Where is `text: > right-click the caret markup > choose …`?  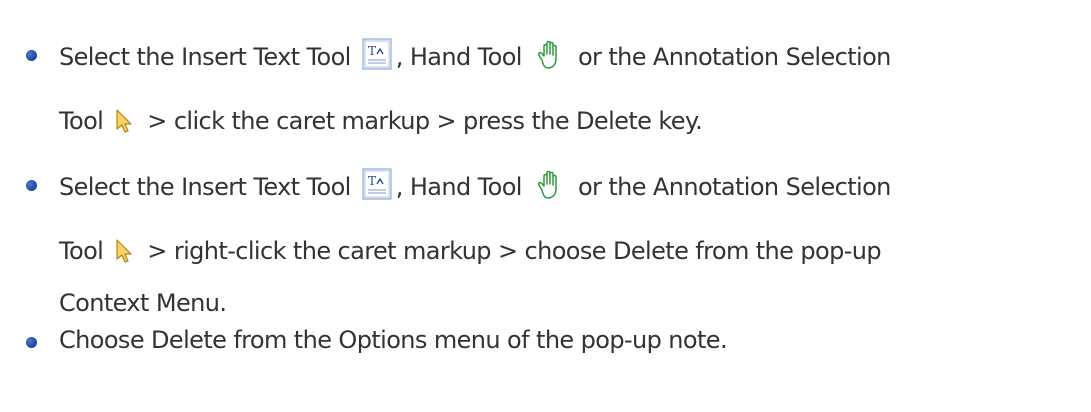
text: > right-click the caret markup > choose … is located at coordinates (514, 251).